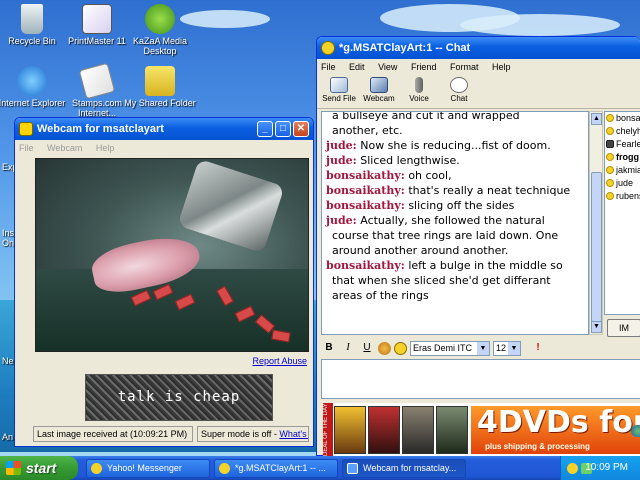 This screenshot has width=640, height=480. What do you see at coordinates (606, 467) in the screenshot?
I see `clock: 10:09 PM` at bounding box center [606, 467].